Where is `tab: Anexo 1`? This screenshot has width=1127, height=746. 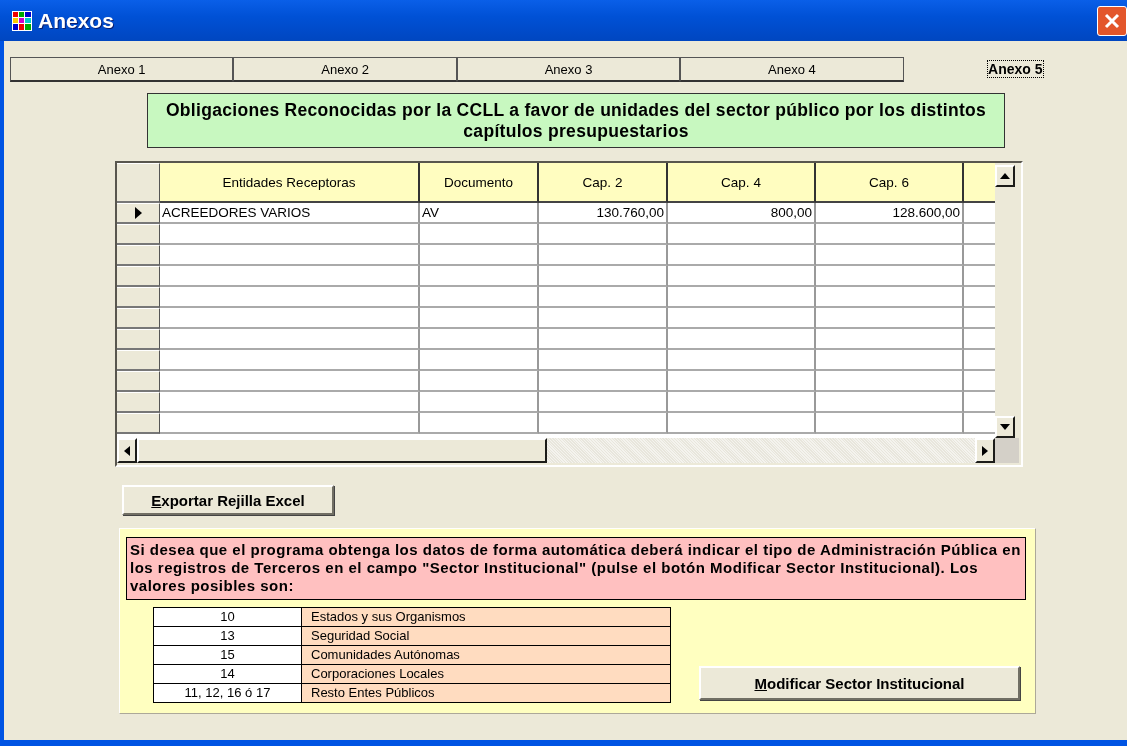 tab: Anexo 1 is located at coordinates (122, 69).